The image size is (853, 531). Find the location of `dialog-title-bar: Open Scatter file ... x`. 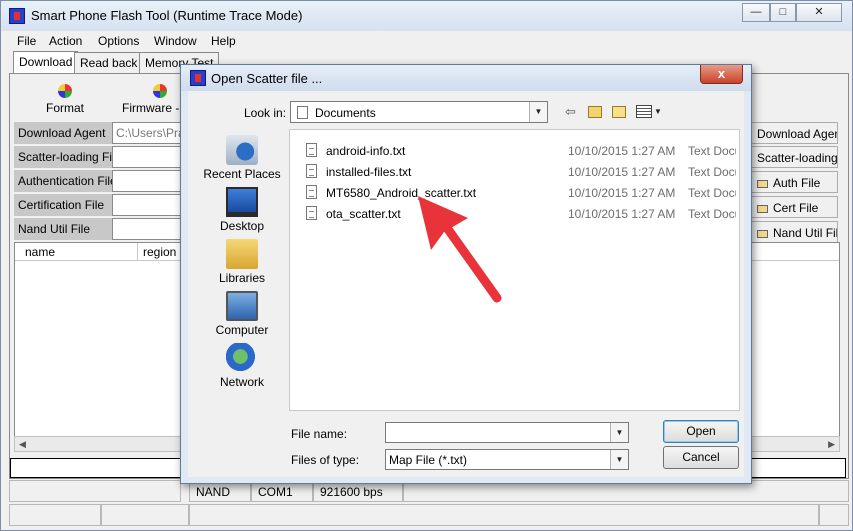

dialog-title-bar: Open Scatter file ... x is located at coordinates (466, 78).